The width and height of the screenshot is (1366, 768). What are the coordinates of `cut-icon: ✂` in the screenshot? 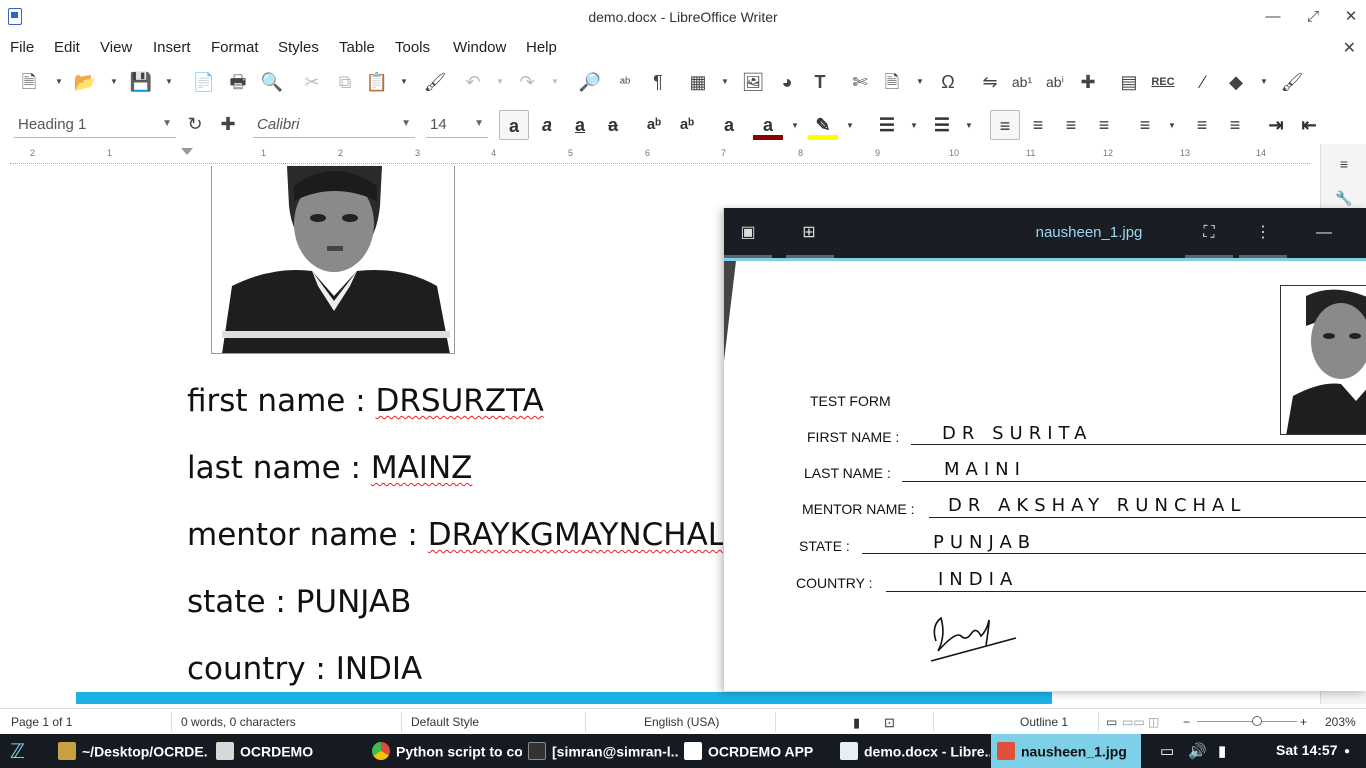 It's located at (312, 82).